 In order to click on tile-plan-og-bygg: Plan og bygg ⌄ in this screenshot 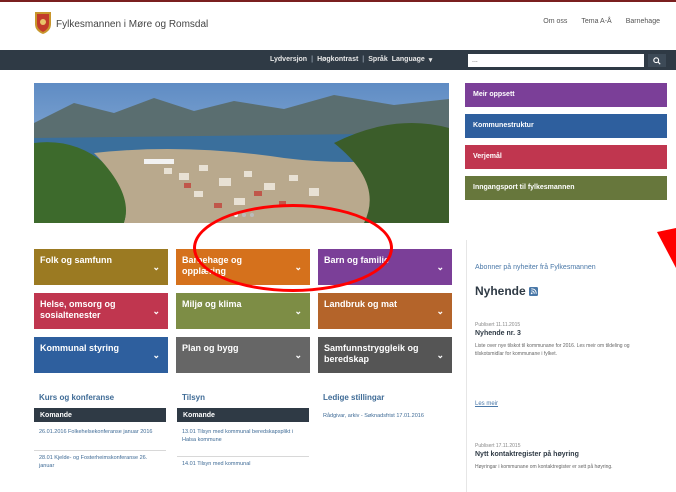, I will do `click(243, 355)`.